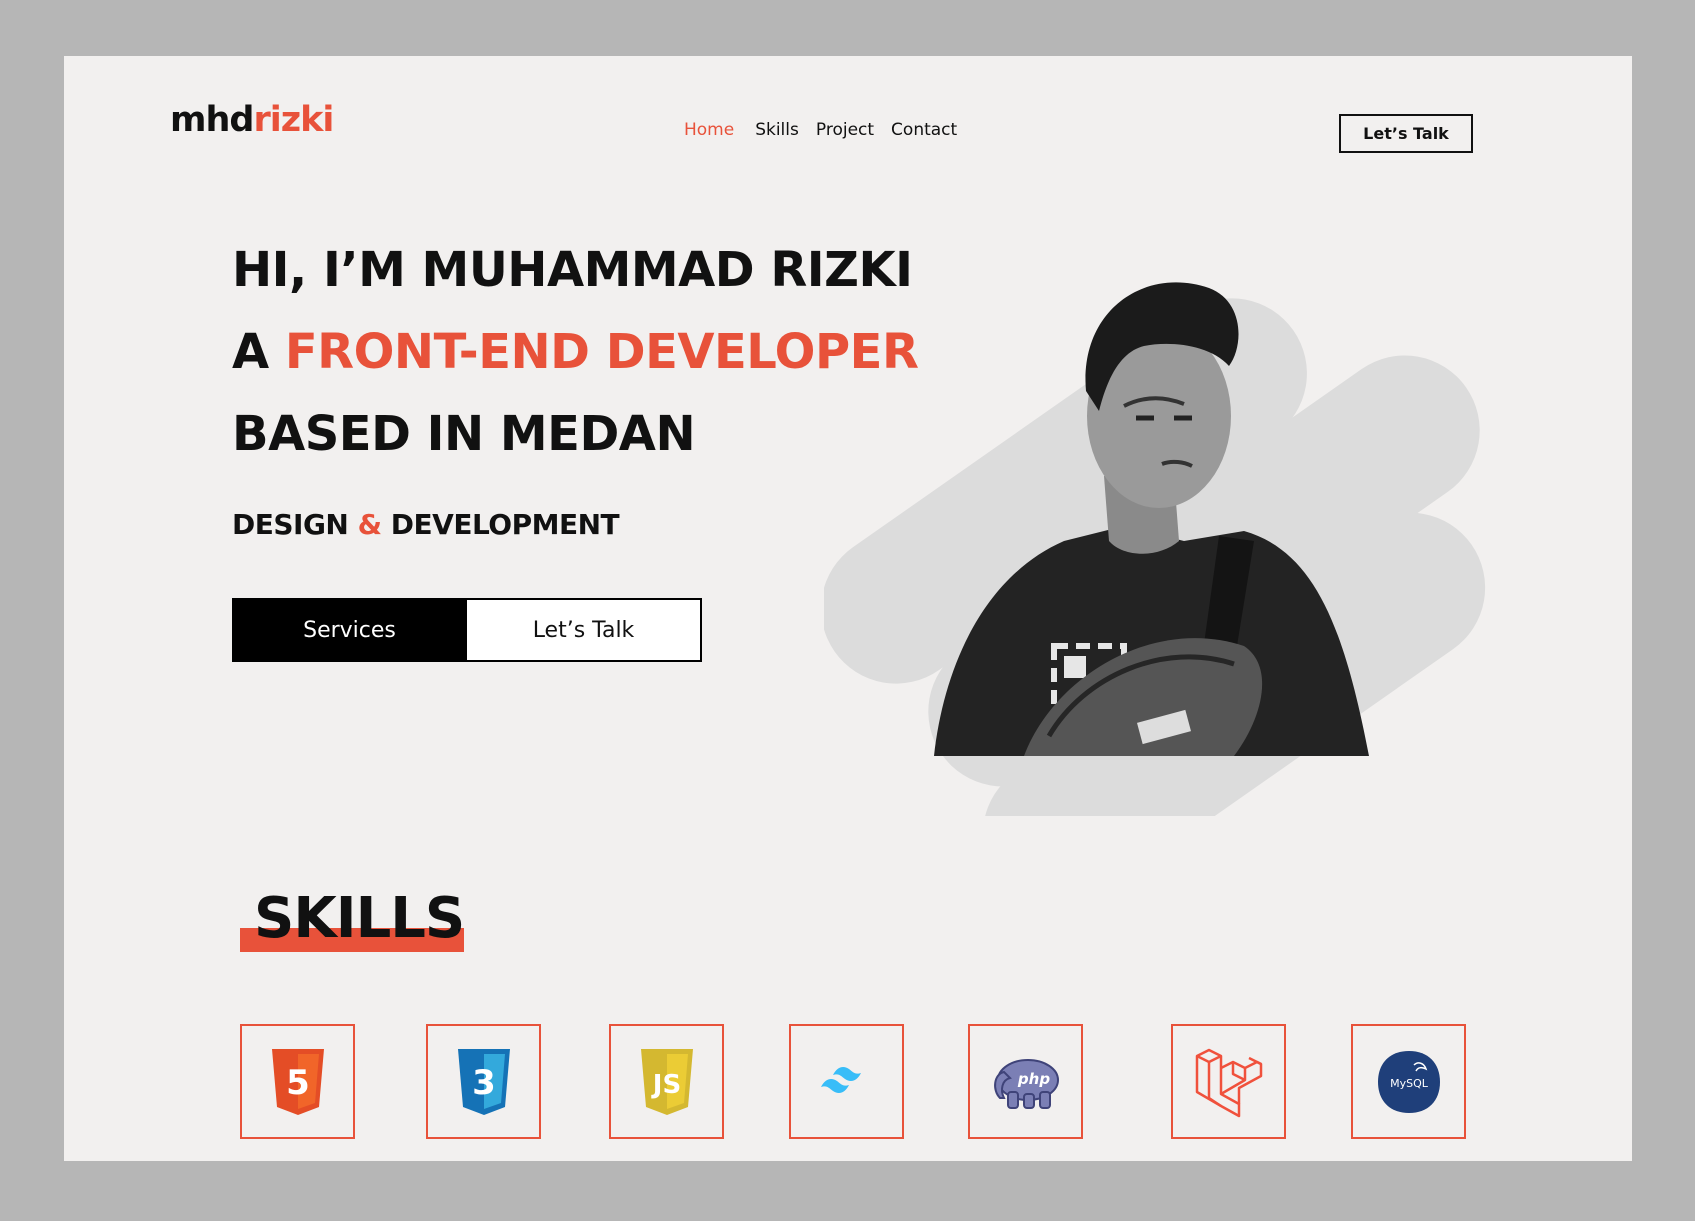 The width and height of the screenshot is (1695, 1221). I want to click on services-button: Services, so click(349, 630).